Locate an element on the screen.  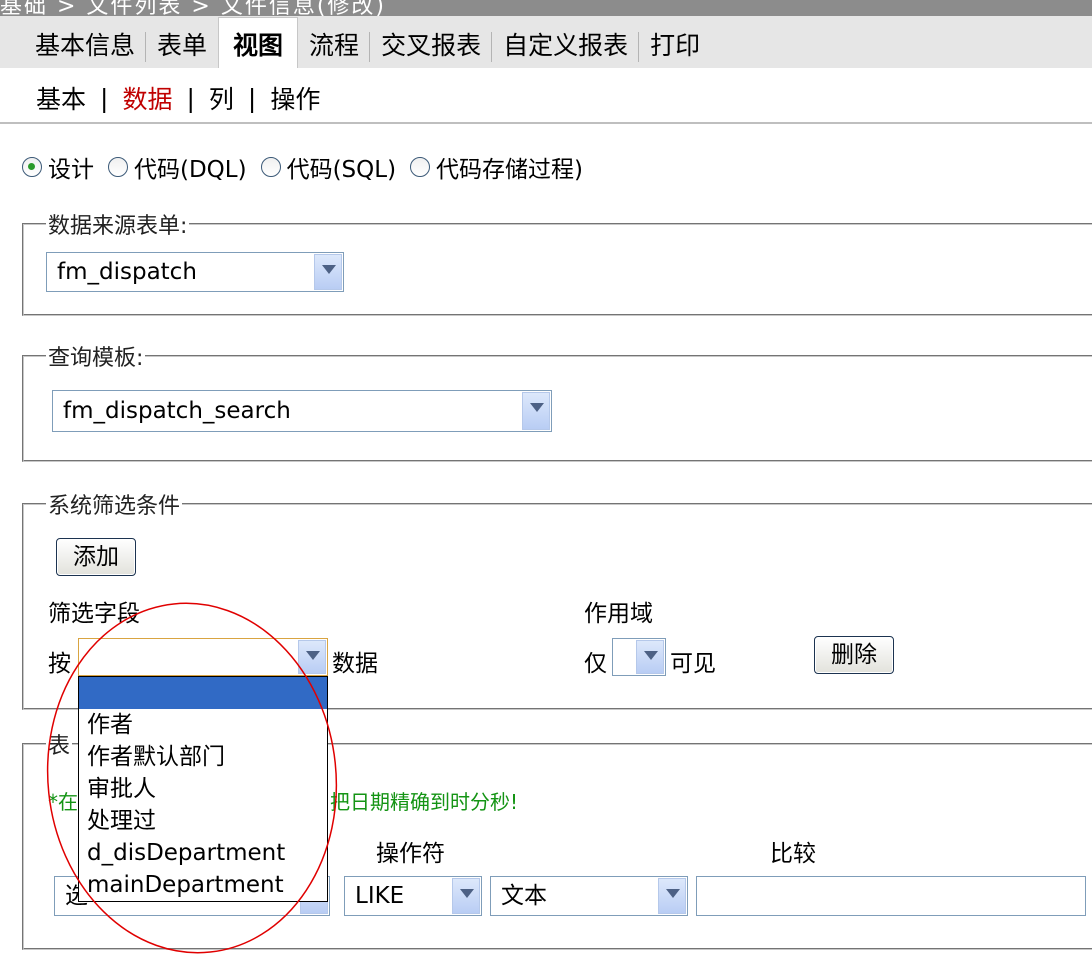
mode-sql-option: 代码(SQL) is located at coordinates (328, 167).